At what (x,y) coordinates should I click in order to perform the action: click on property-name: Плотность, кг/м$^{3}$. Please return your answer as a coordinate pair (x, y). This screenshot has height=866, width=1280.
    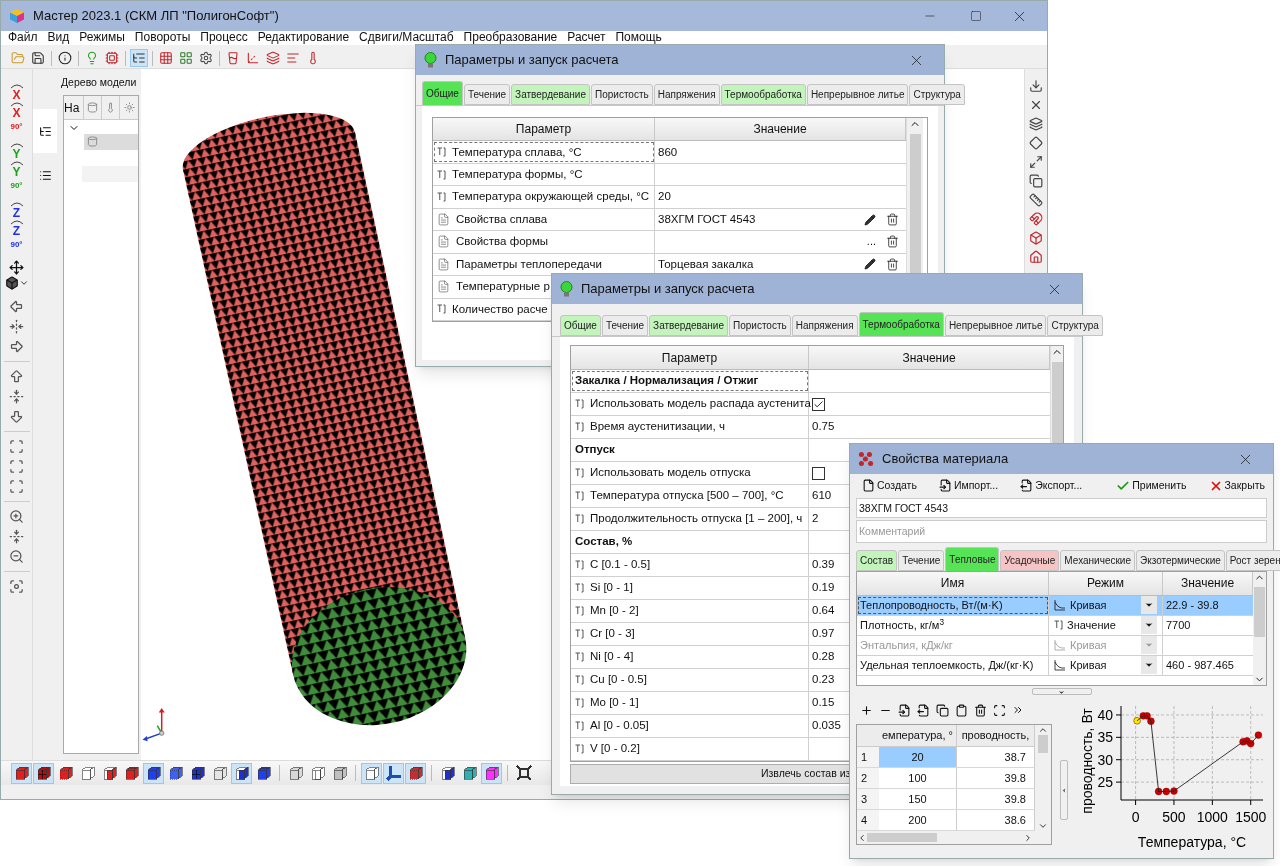
    Looking at the image, I should click on (902, 624).